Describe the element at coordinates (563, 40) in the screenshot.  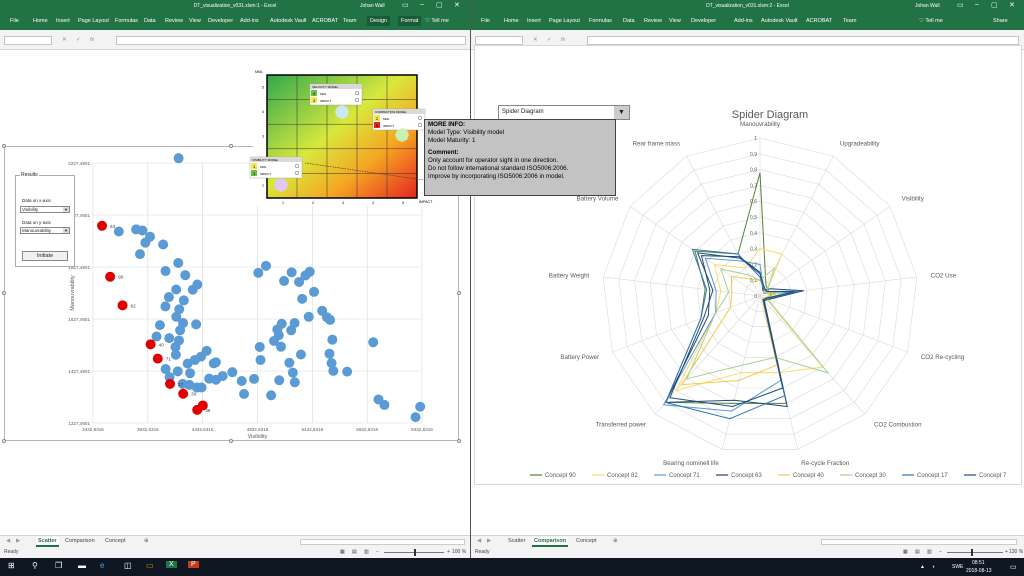
I see `function-icon: fx` at that location.